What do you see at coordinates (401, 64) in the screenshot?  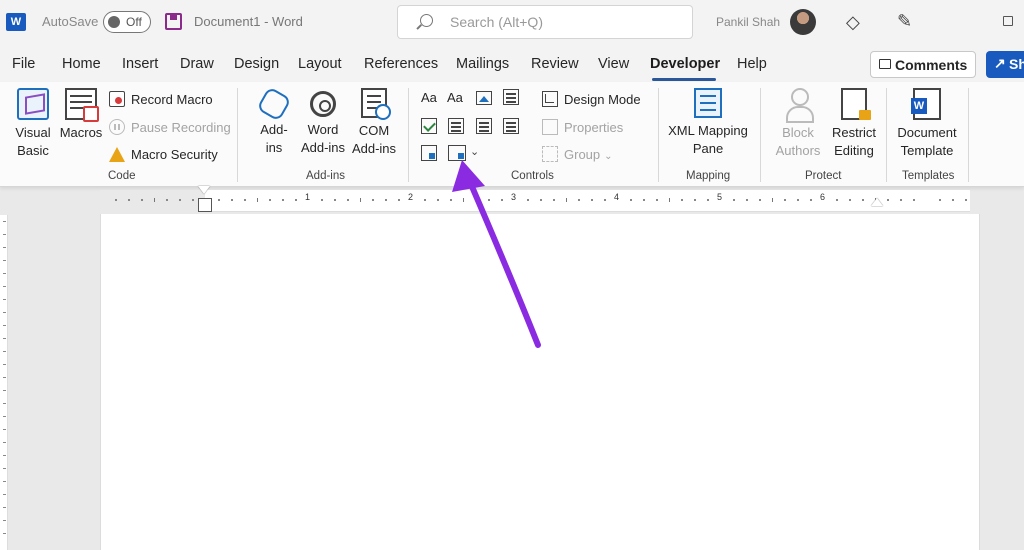 I see `tab-references: References` at bounding box center [401, 64].